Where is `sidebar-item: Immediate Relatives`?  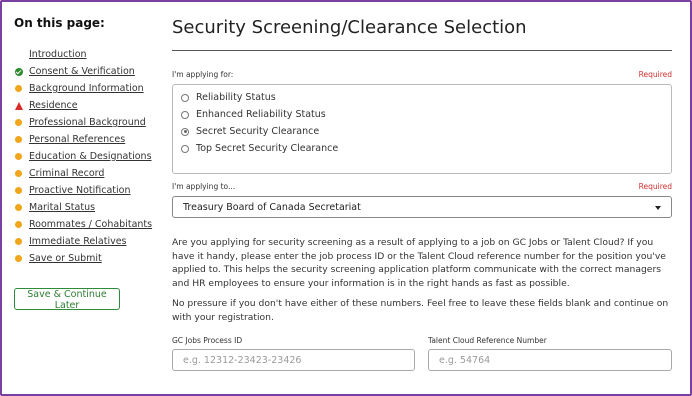 sidebar-item: Immediate Relatives is located at coordinates (84, 241).